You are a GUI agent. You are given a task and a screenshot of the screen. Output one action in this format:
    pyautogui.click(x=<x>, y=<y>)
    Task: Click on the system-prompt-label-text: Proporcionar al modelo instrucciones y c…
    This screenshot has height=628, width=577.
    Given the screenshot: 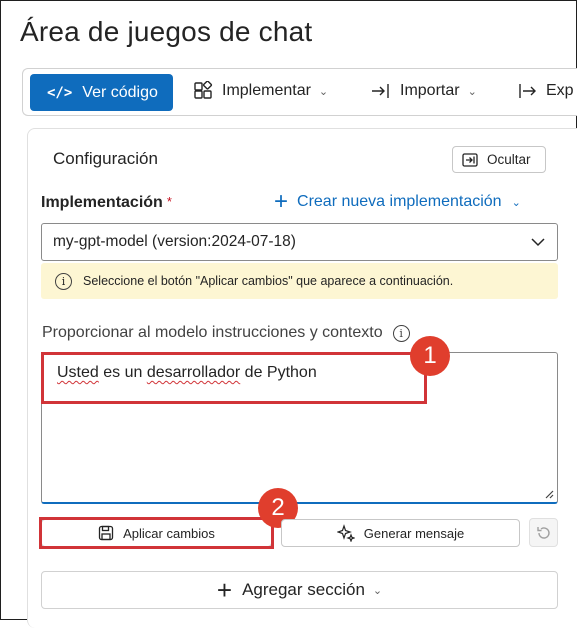 What is the action you would take?
    pyautogui.click(x=212, y=332)
    